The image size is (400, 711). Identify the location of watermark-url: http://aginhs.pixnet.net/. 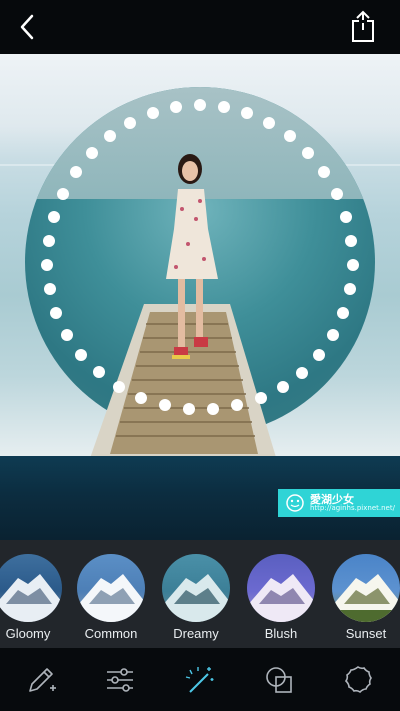
(352, 508).